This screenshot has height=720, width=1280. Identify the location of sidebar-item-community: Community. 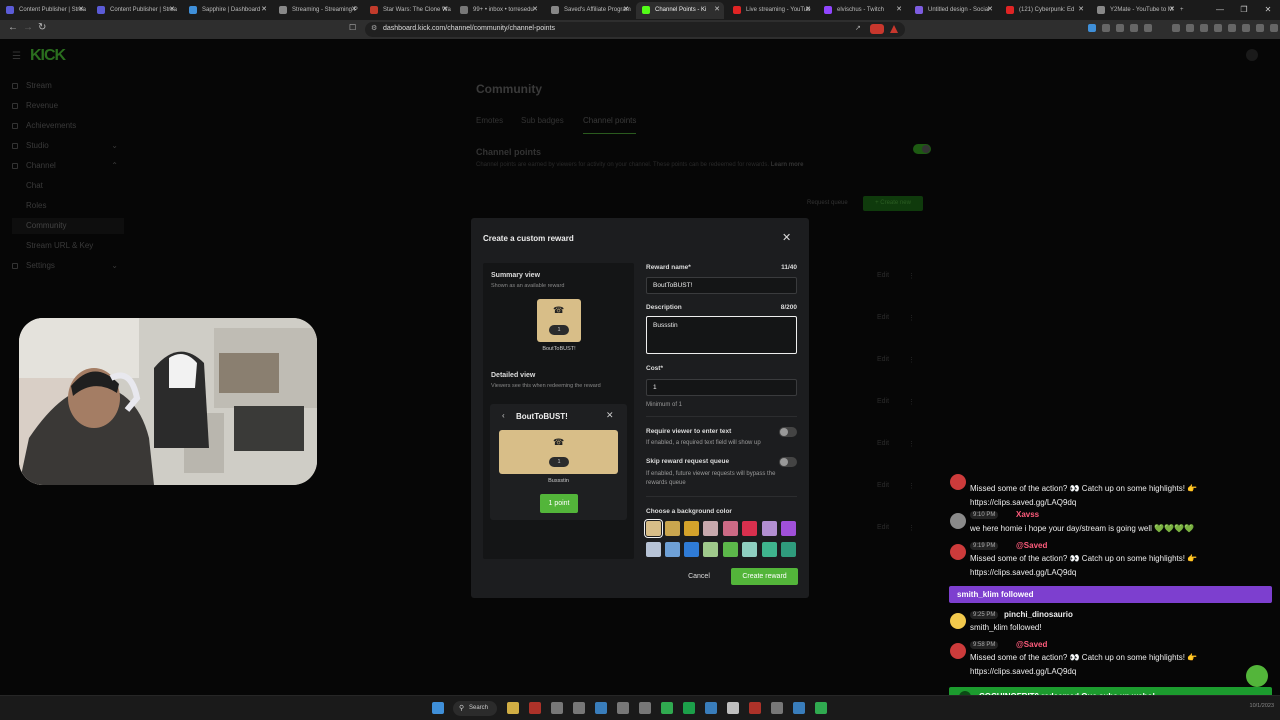
(68, 226).